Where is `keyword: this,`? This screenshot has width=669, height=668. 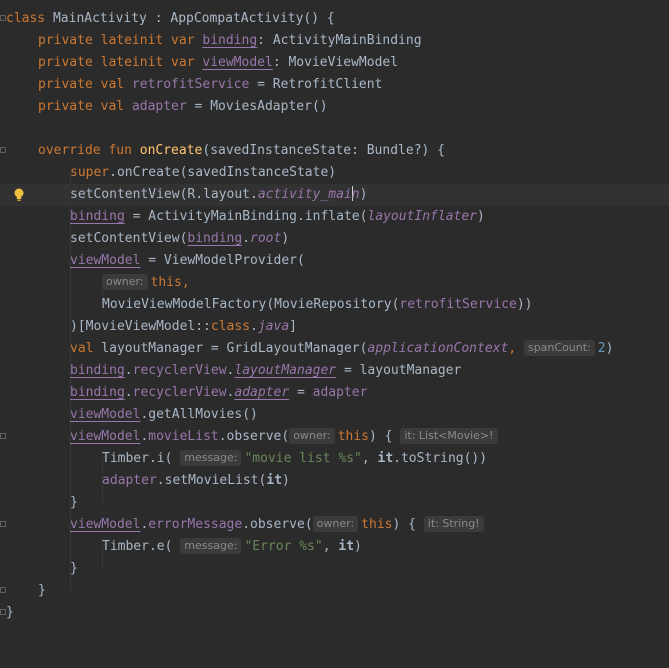
keyword: this, is located at coordinates (170, 282).